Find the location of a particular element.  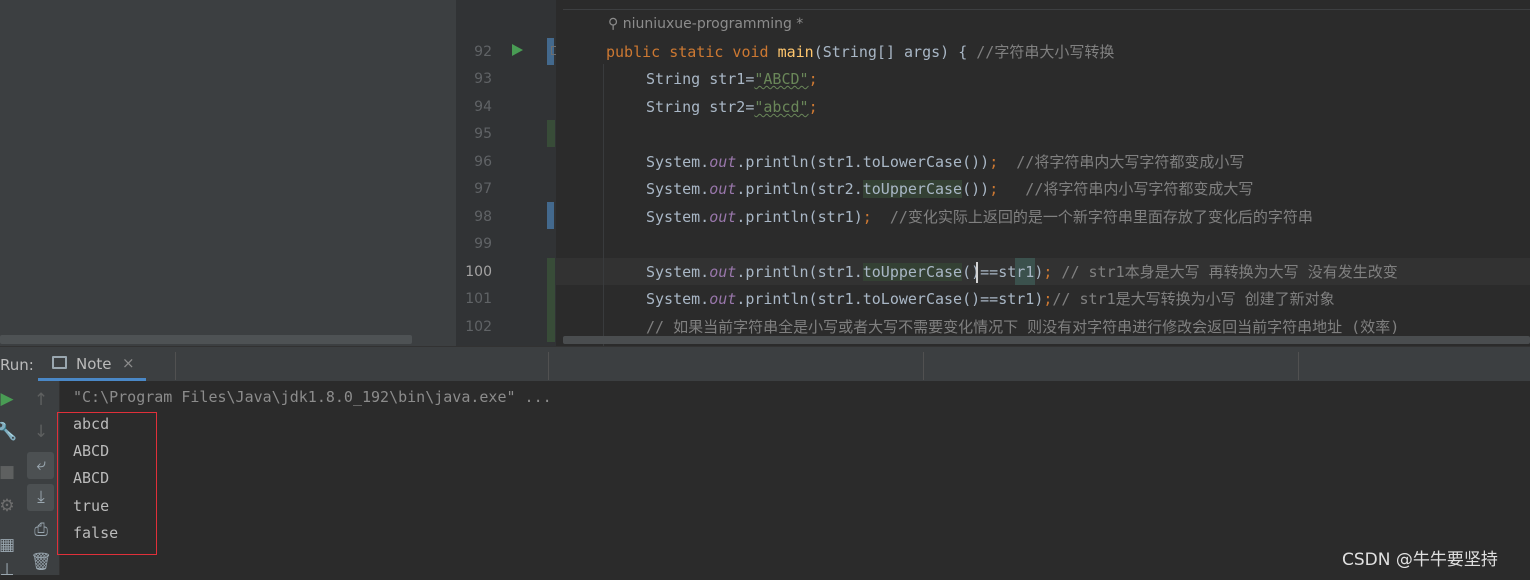

trash-icon: 🗑 is located at coordinates (41, 562).